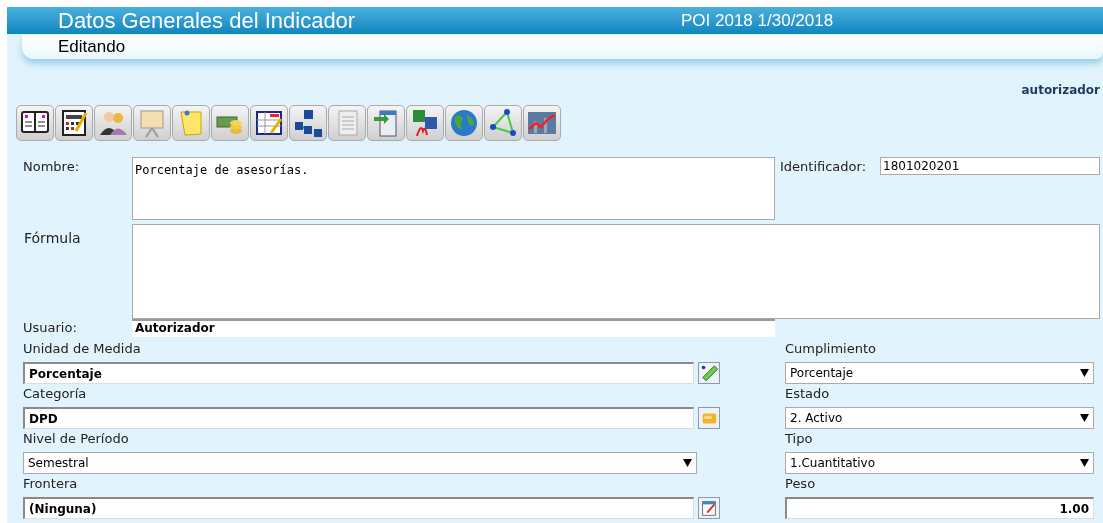 This screenshot has width=1103, height=523. Describe the element at coordinates (757, 20) in the screenshot. I see `header-subtitle: POI 2018 1/30/2018` at that location.